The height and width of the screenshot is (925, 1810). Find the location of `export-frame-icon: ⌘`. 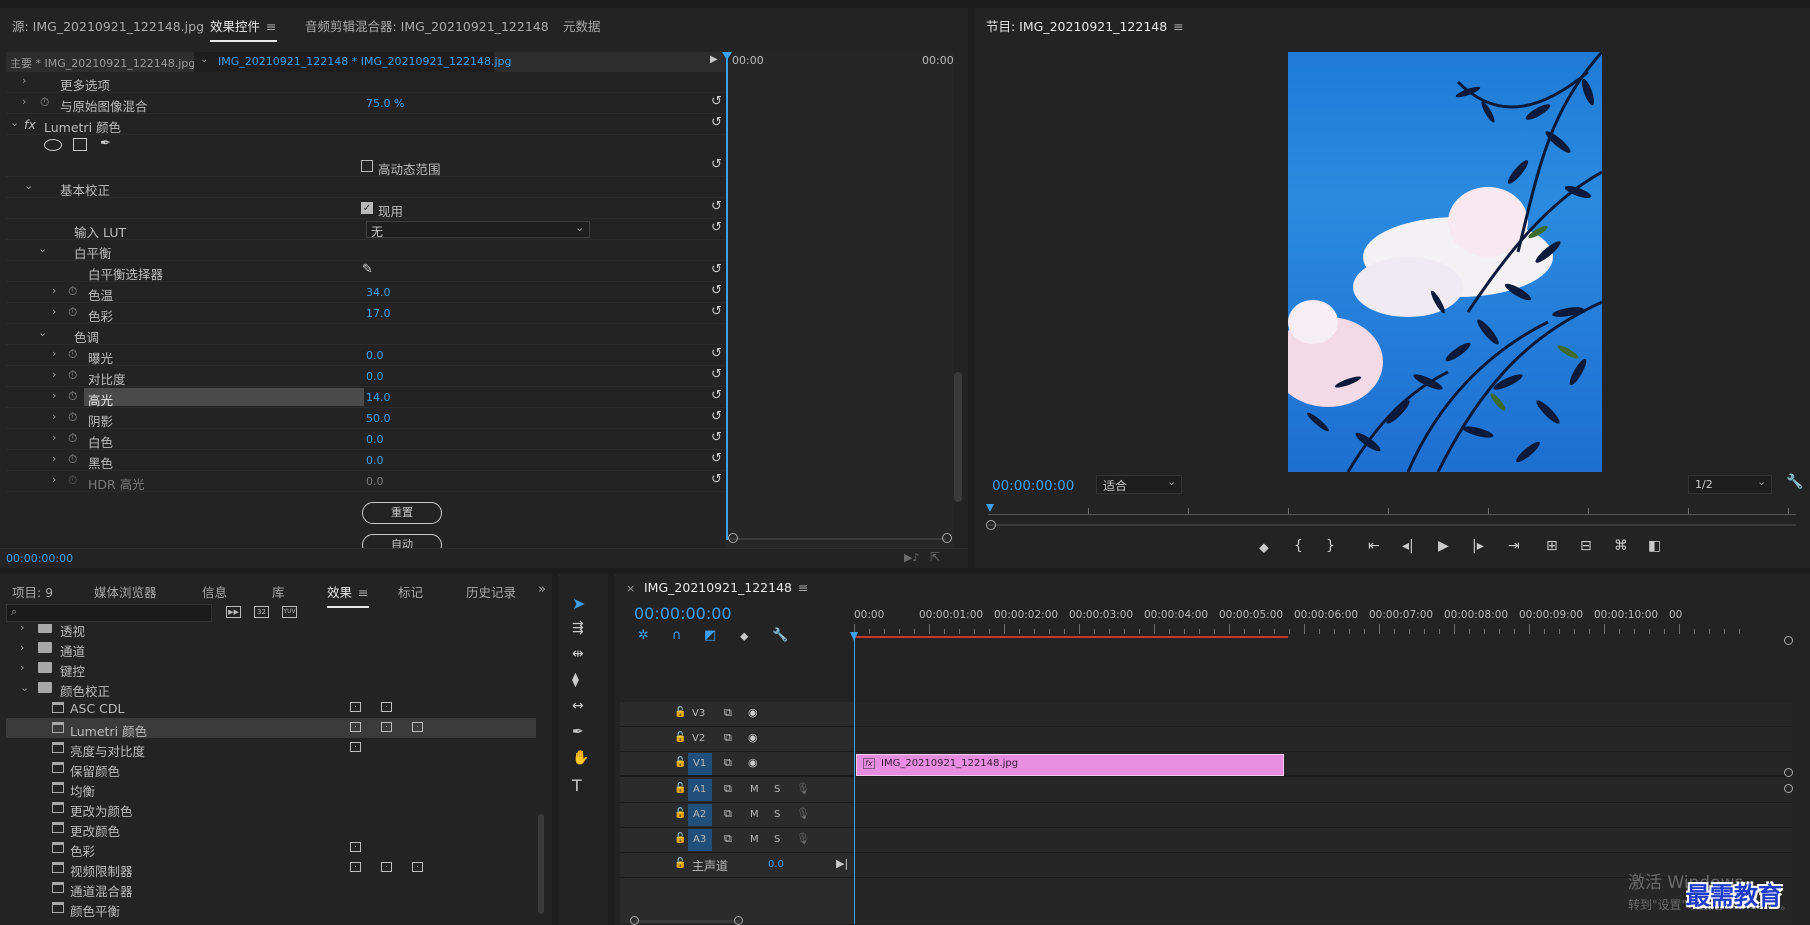

export-frame-icon: ⌘ is located at coordinates (1621, 546).